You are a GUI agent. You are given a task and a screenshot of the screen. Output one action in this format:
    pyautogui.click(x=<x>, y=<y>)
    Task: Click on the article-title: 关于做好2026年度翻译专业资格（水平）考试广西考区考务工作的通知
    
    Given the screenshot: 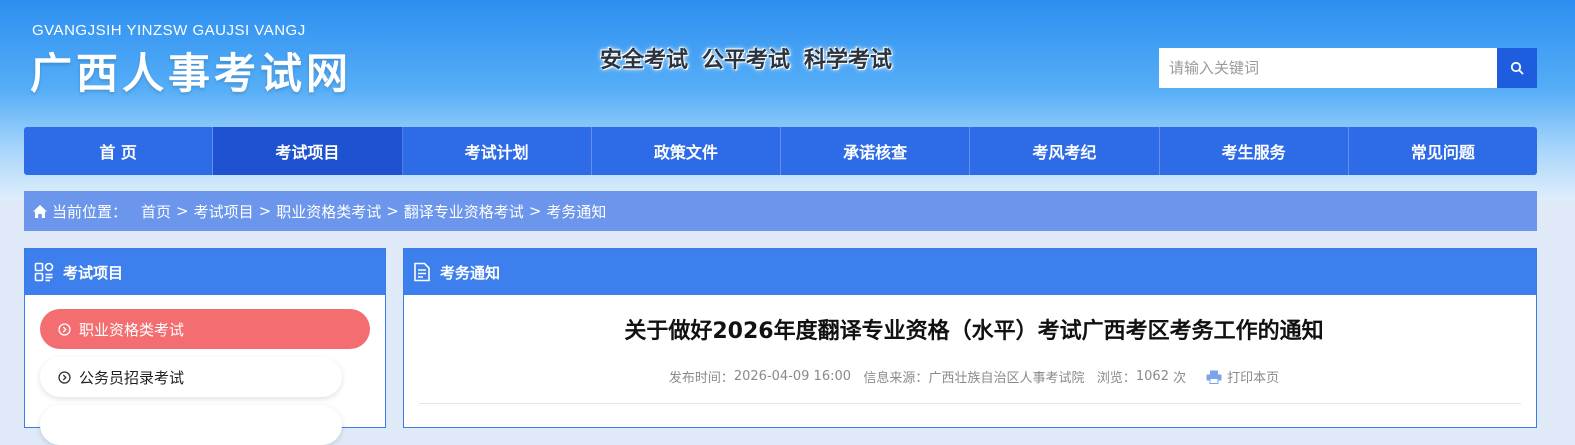 What is the action you would take?
    pyautogui.click(x=974, y=331)
    